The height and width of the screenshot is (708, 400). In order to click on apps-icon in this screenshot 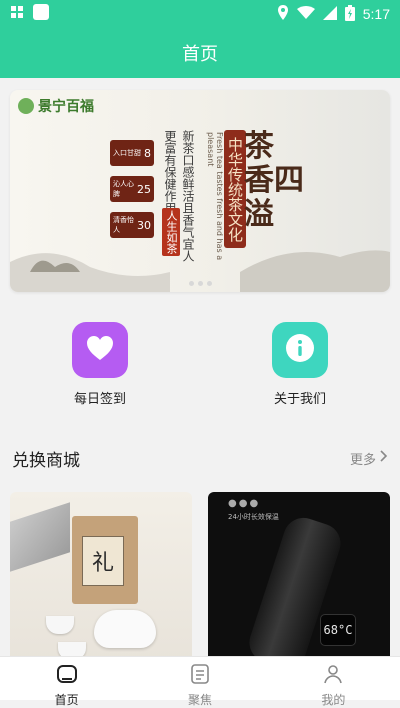, I will do `click(17, 14)`.